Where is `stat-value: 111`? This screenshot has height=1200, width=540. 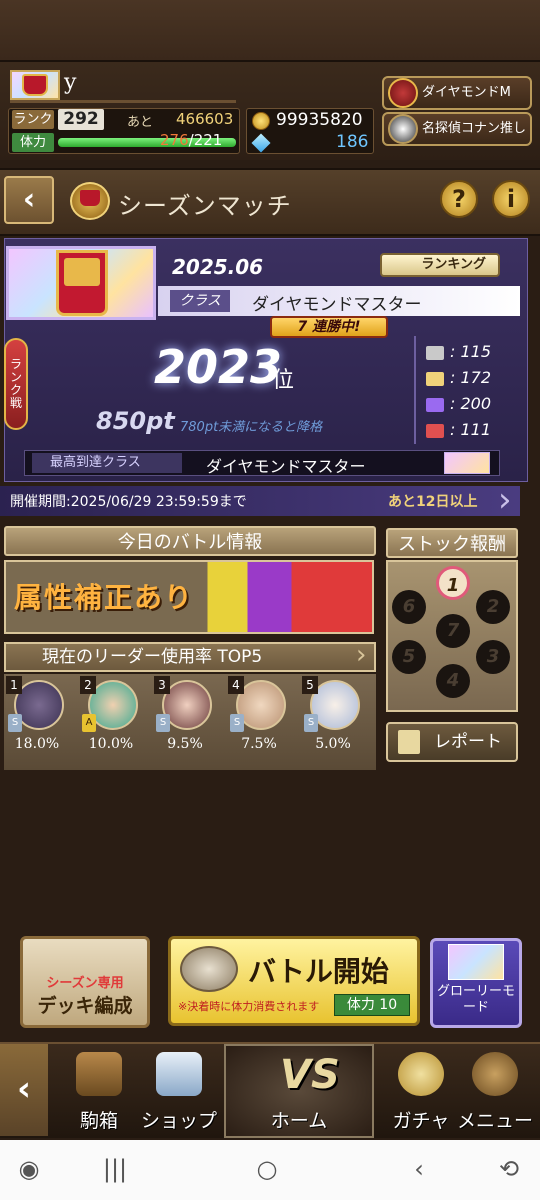 stat-value: 111 is located at coordinates (476, 429).